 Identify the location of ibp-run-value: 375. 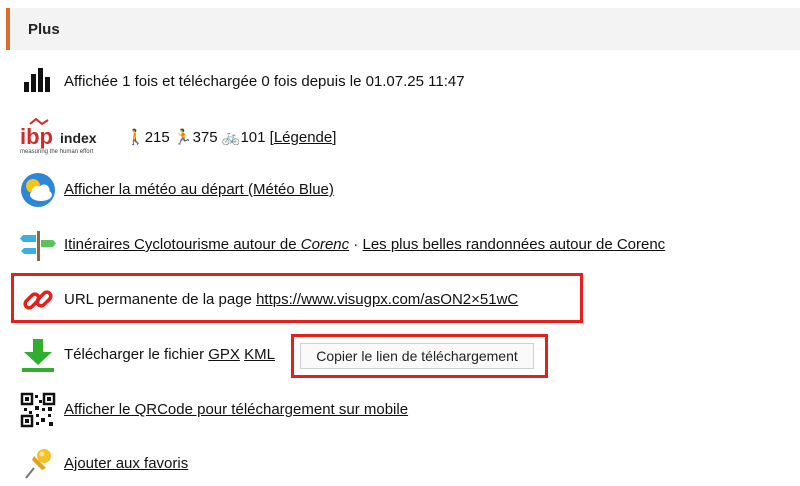
(205, 137).